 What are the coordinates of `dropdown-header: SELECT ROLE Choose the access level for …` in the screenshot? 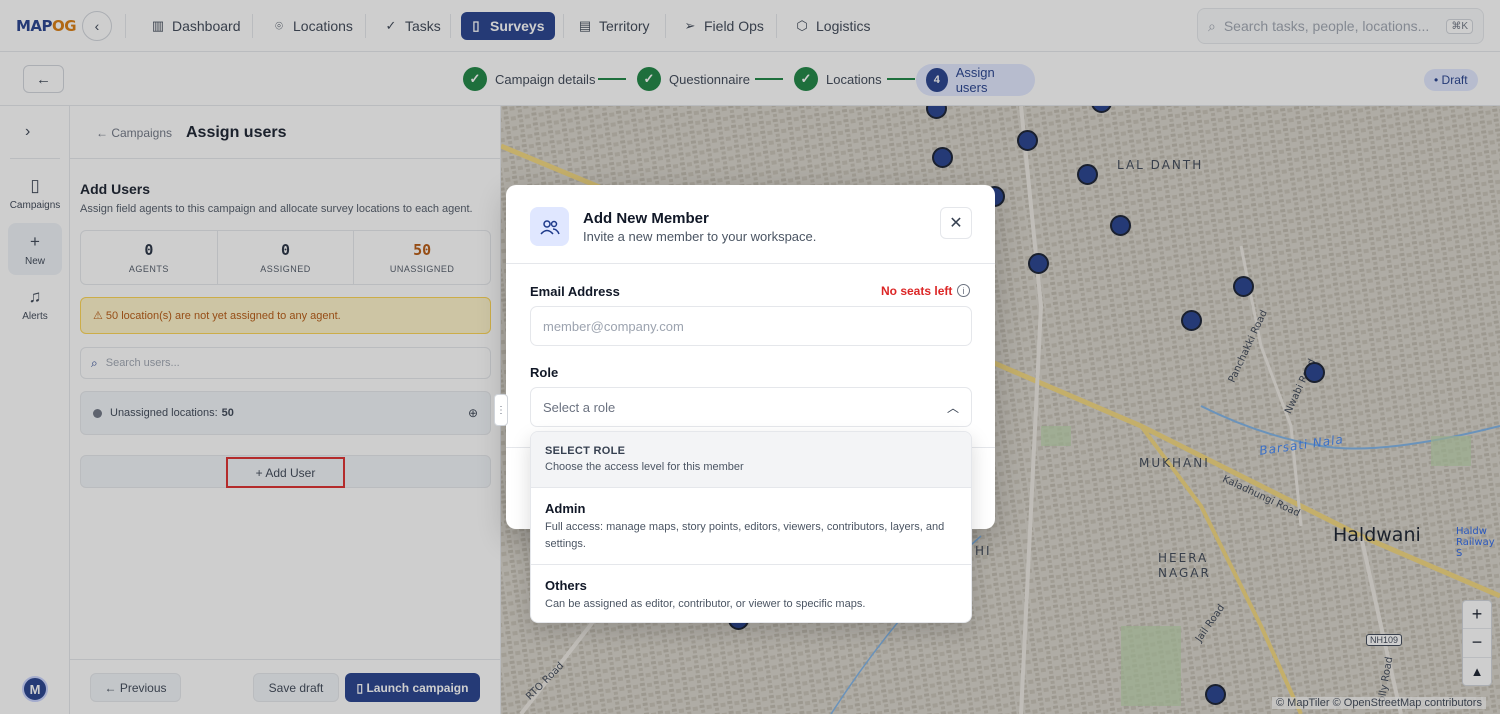 It's located at (751, 460).